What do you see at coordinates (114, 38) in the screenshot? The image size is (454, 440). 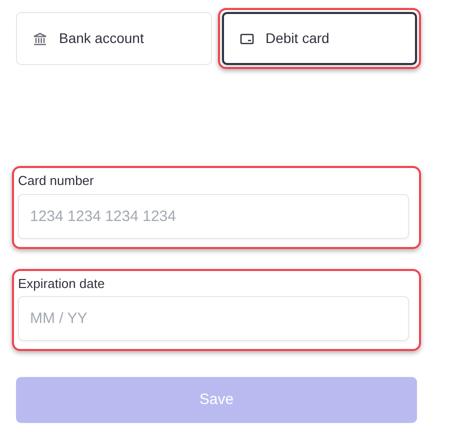 I see `payment-tab: Bank account` at bounding box center [114, 38].